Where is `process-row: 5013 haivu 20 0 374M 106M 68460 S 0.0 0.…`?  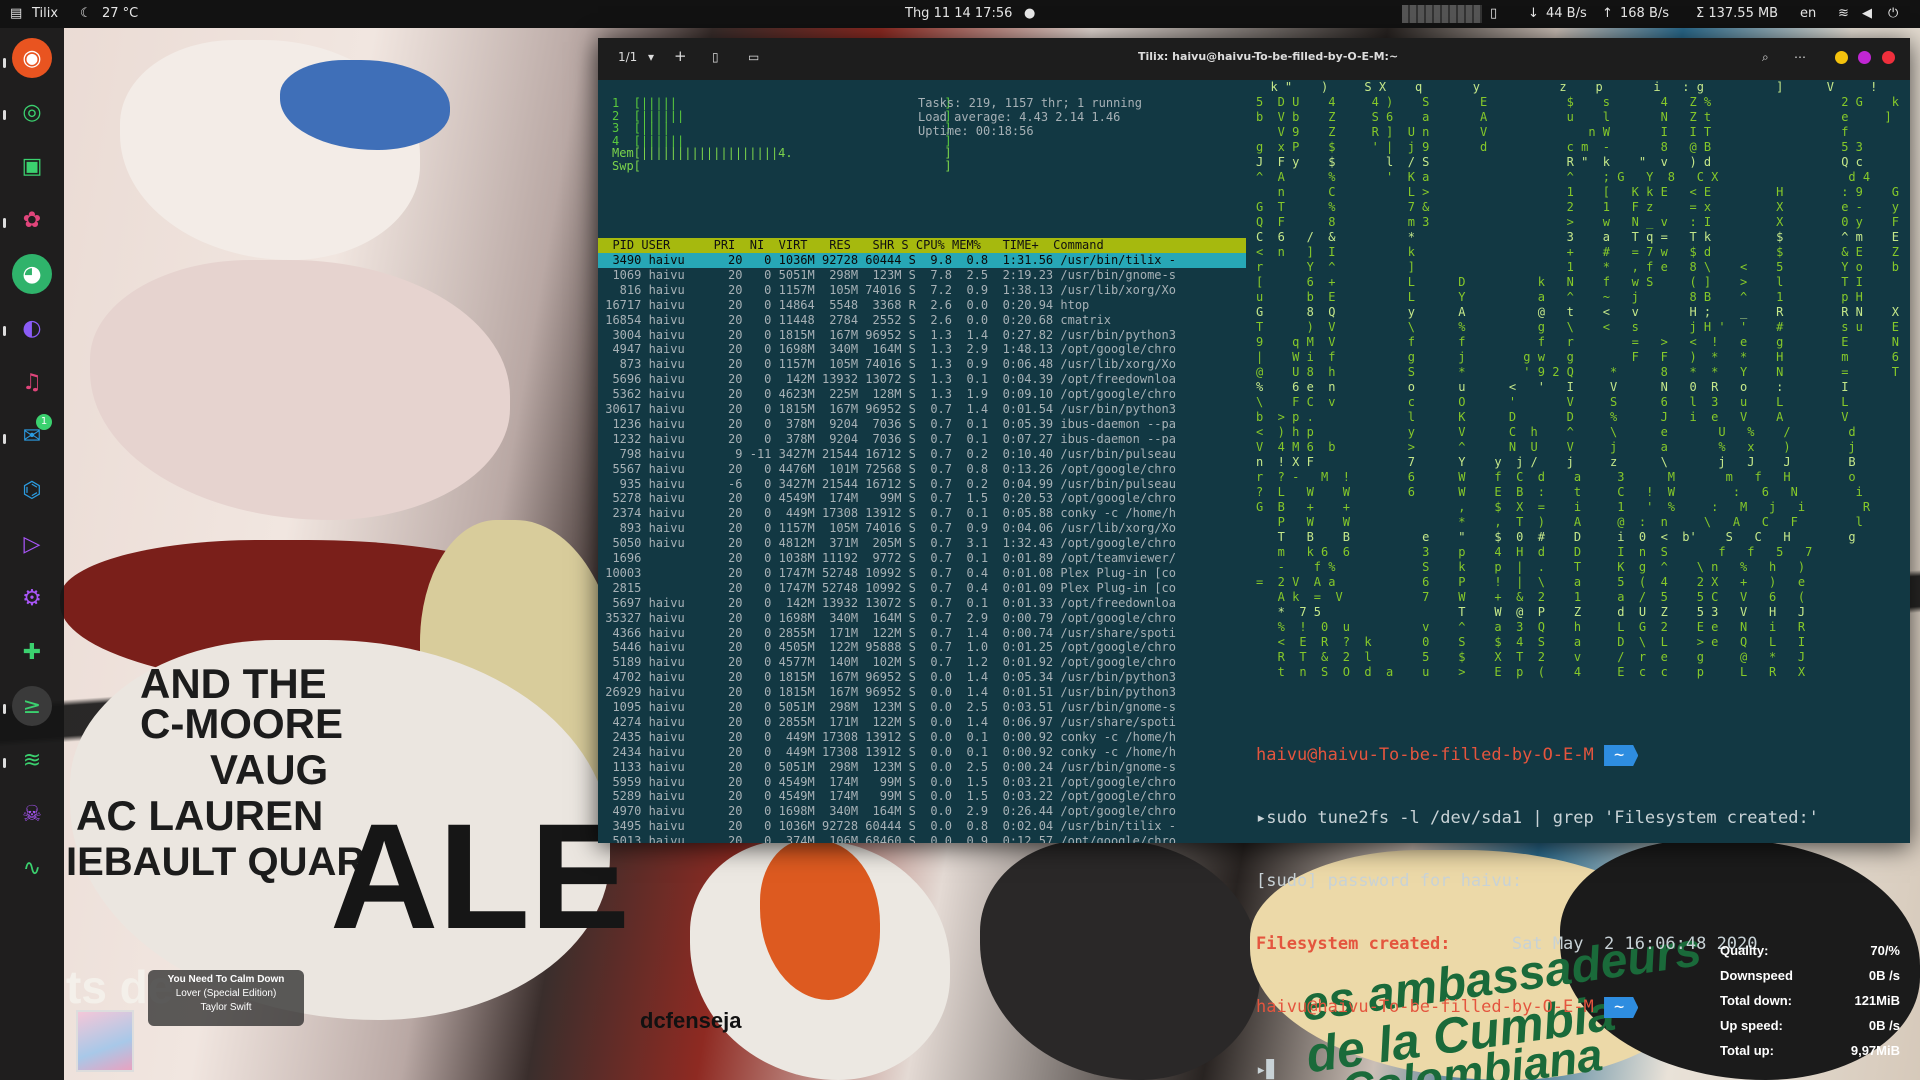
process-row: 5013 haivu 20 0 374M 106M 68460 S 0.0 0.… is located at coordinates (922, 838).